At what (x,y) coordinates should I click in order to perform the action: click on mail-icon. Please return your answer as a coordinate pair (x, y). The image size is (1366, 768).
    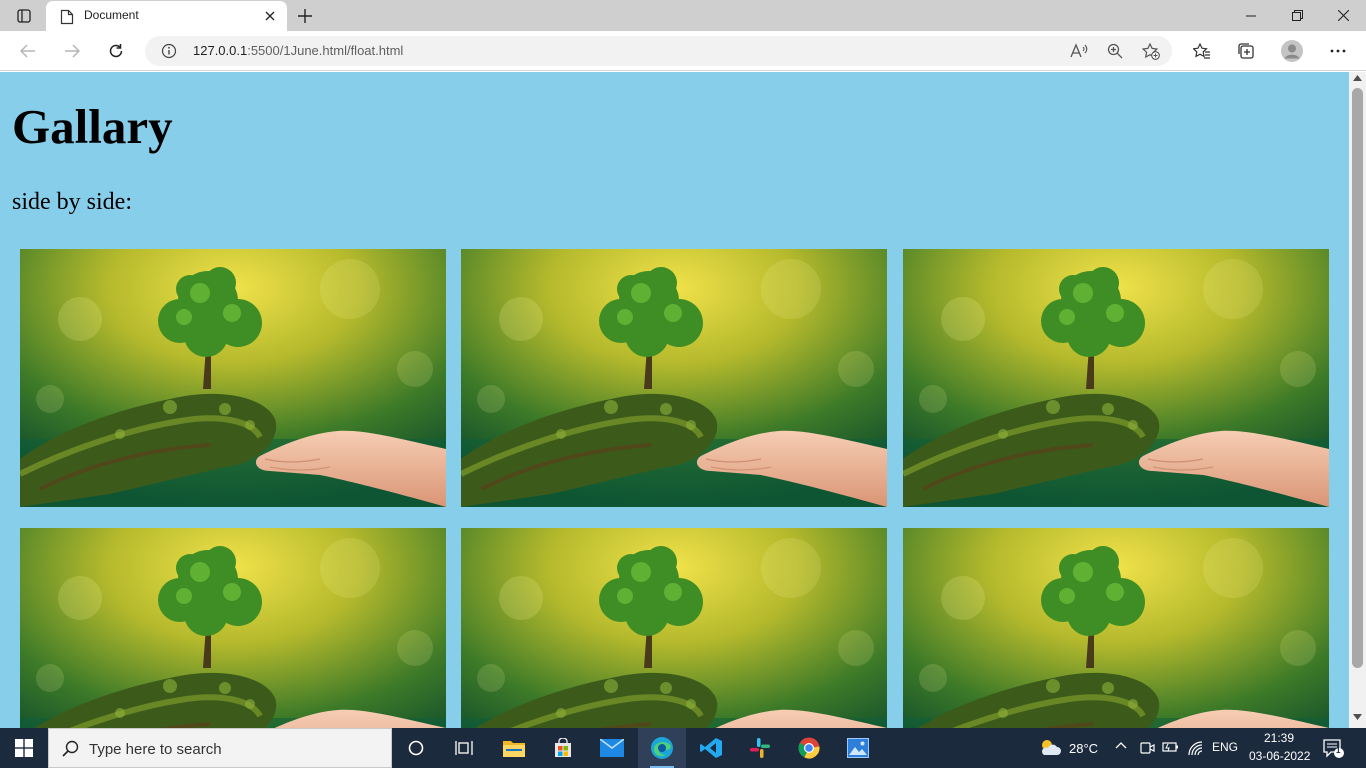
    Looking at the image, I should click on (612, 748).